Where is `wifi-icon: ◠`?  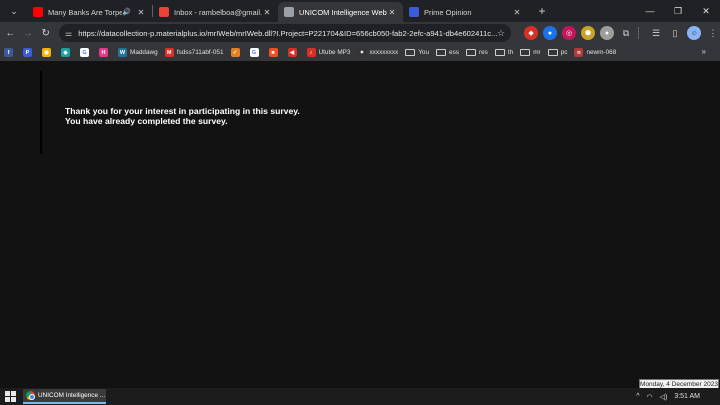 wifi-icon: ◠ is located at coordinates (649, 397).